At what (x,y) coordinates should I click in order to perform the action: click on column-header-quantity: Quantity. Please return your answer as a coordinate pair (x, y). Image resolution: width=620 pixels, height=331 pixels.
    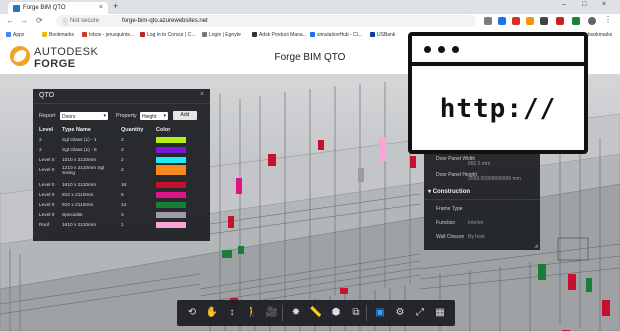
    Looking at the image, I should click on (132, 130).